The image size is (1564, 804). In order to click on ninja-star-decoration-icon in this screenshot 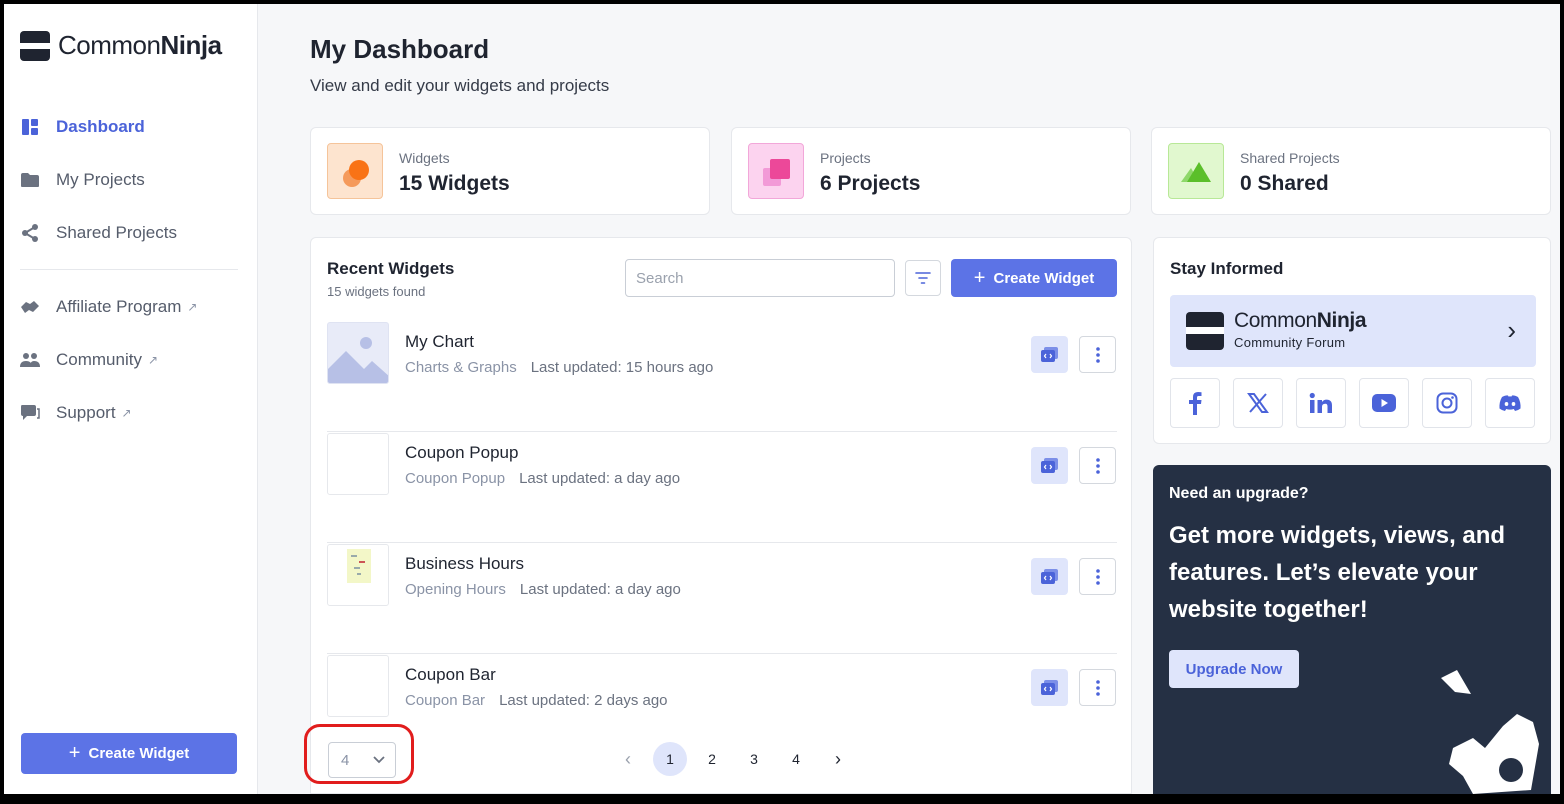, I will do `click(1490, 732)`.